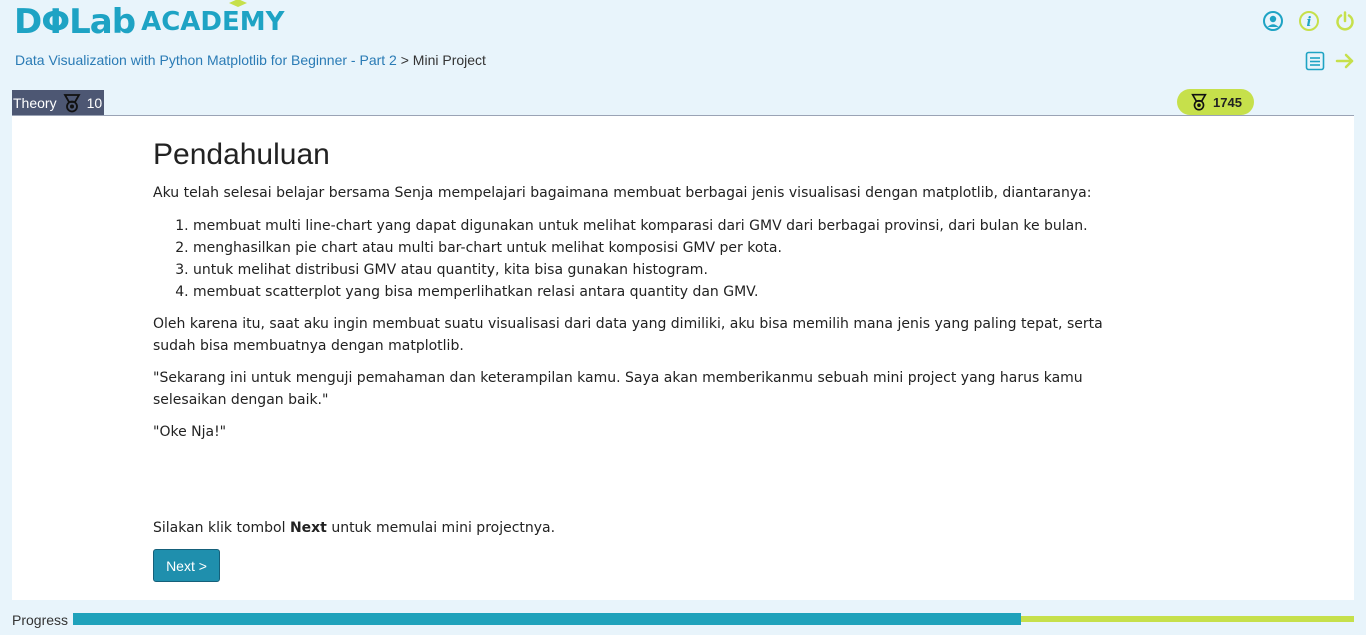 The width and height of the screenshot is (1366, 635). Describe the element at coordinates (1345, 61) in the screenshot. I see `arrow-right-icon` at that location.